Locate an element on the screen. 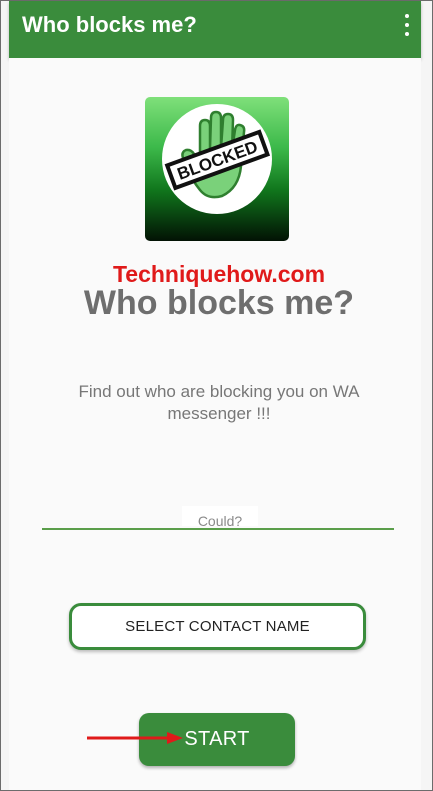 This screenshot has height=791, width=433. watermark-text: Techniquehow.com is located at coordinates (219, 274).